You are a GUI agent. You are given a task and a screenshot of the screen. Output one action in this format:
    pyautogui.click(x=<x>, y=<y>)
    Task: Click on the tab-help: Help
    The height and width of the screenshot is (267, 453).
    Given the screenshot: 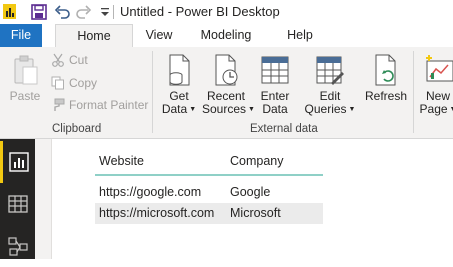 What is the action you would take?
    pyautogui.click(x=300, y=35)
    